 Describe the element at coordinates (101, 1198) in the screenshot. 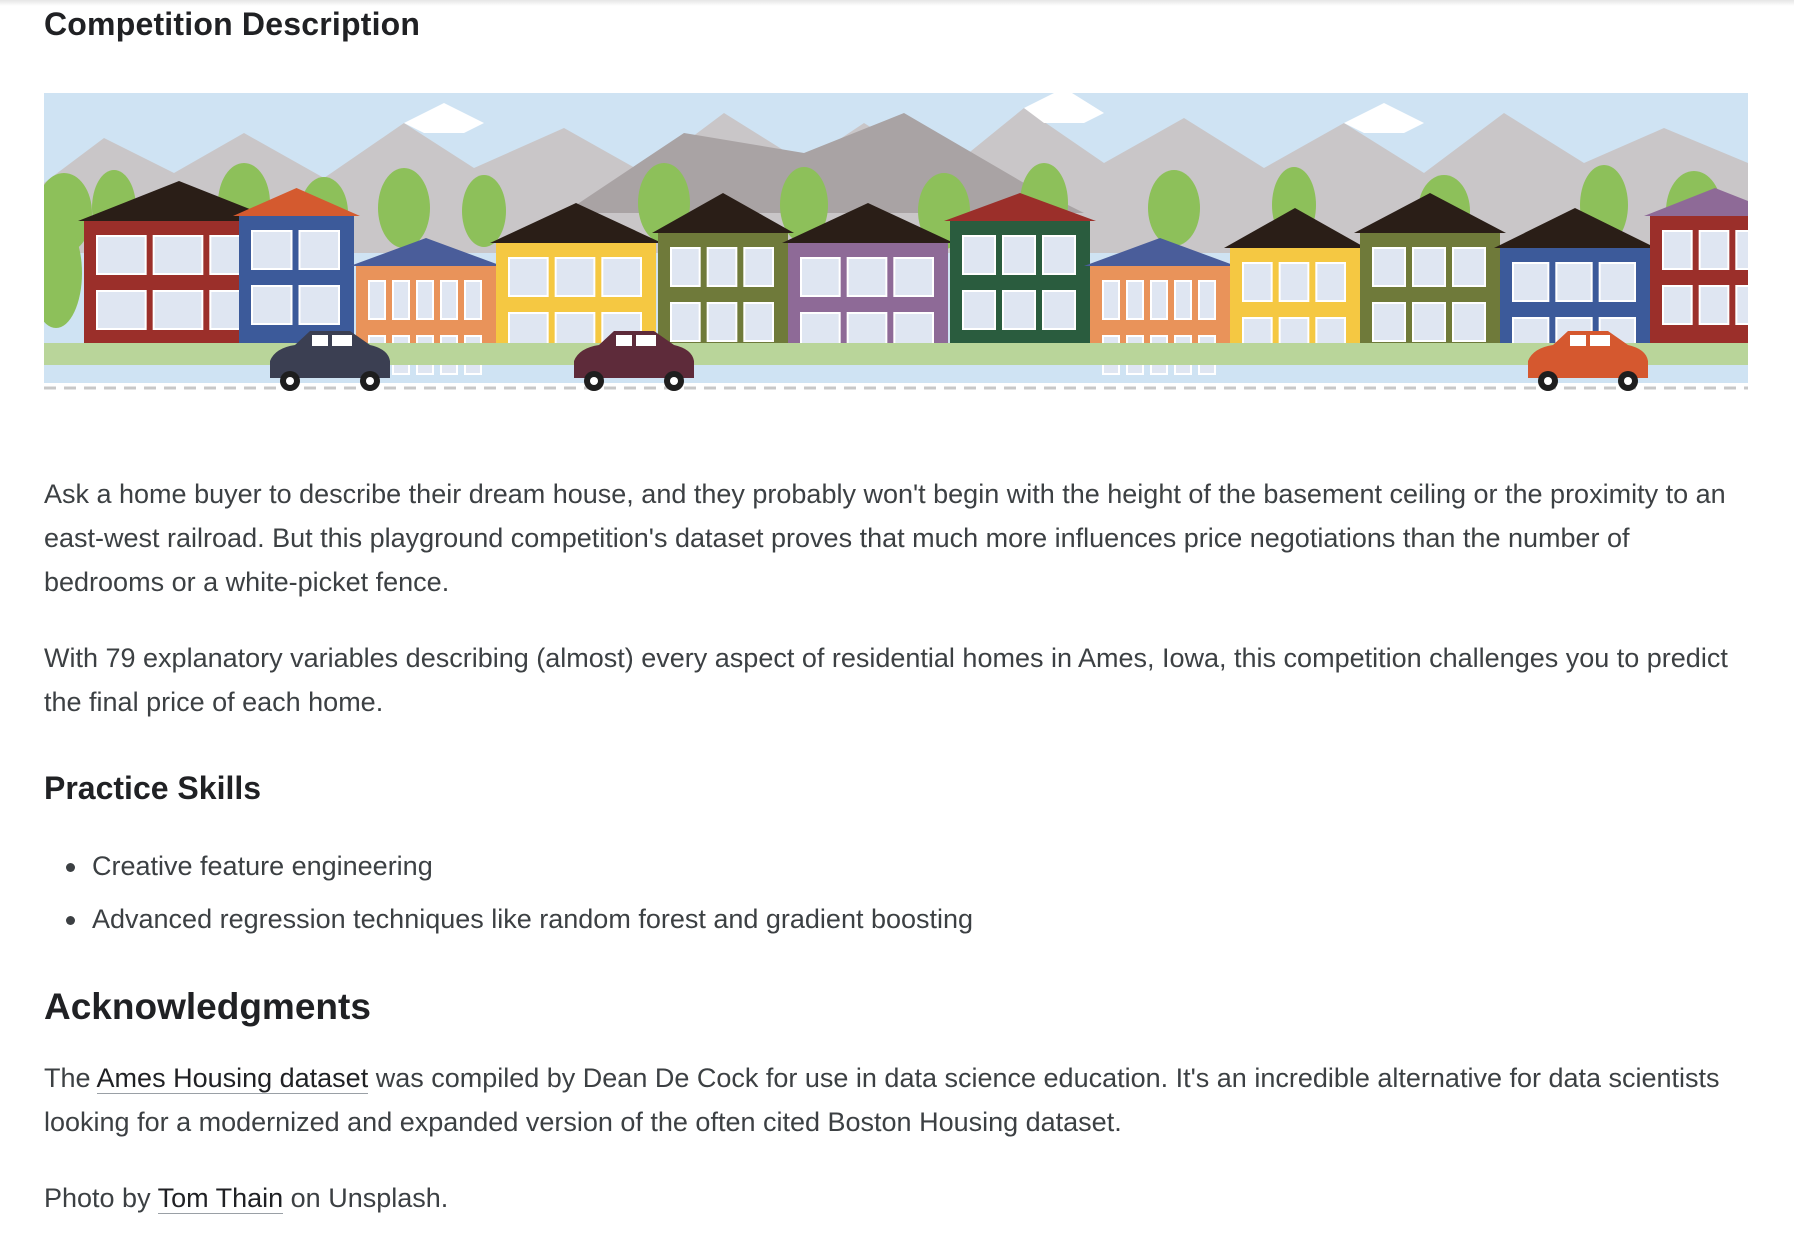

I see `credit-text-pre: Photo by` at that location.